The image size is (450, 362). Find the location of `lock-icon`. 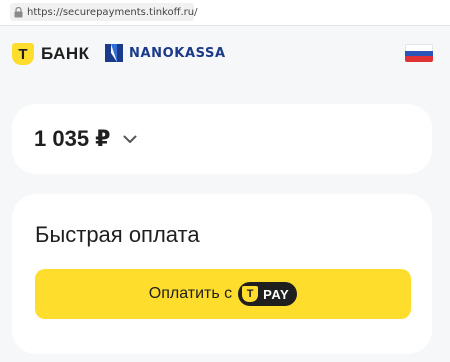

lock-icon is located at coordinates (18, 12).